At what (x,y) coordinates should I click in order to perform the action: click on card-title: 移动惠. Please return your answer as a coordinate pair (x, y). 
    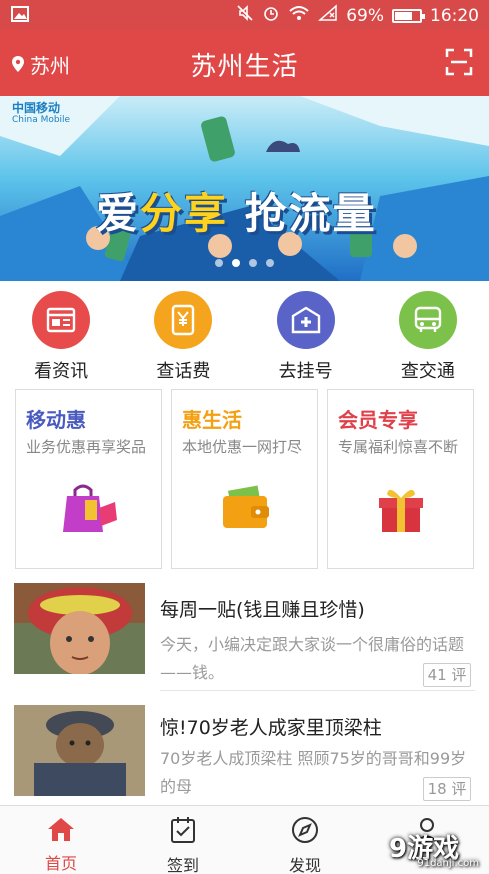
    Looking at the image, I should click on (56, 420).